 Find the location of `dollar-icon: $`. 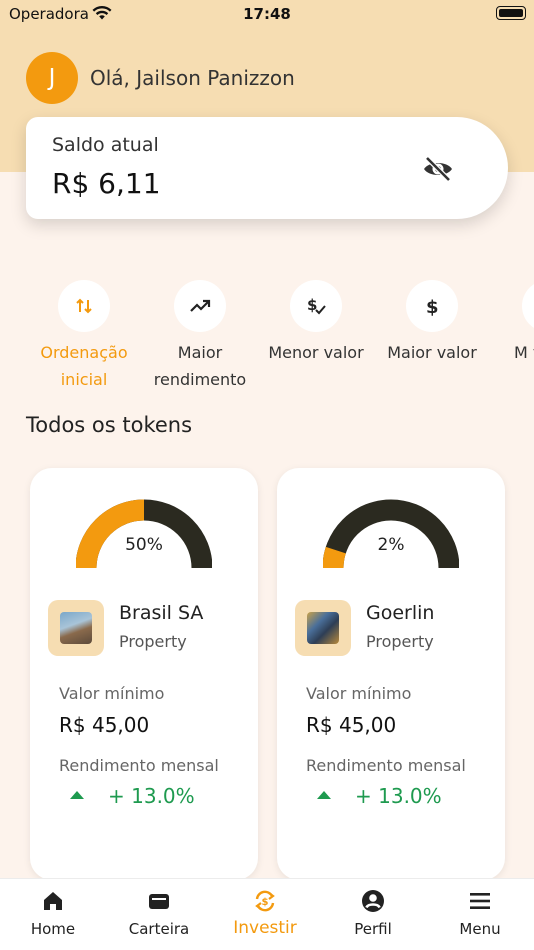

dollar-icon: $ is located at coordinates (432, 307).